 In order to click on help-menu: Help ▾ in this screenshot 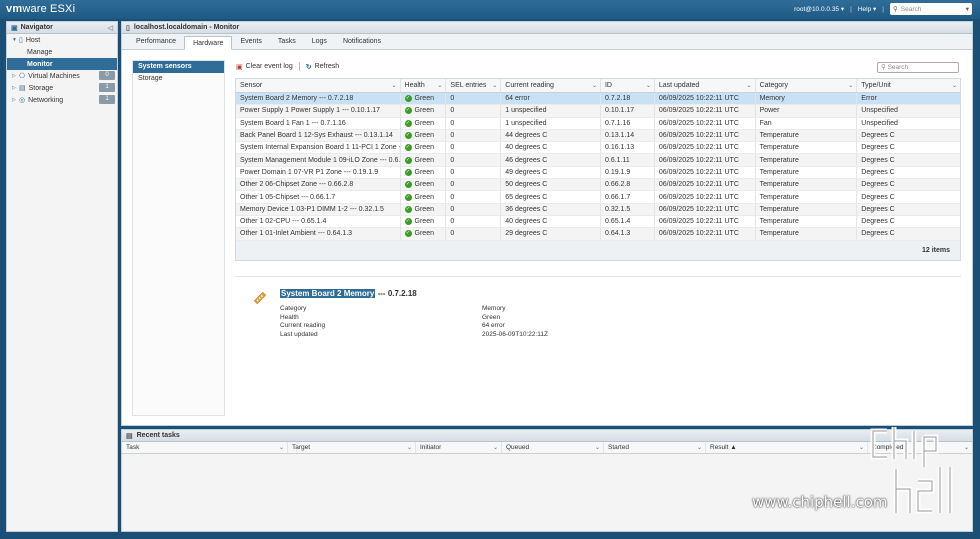, I will do `click(867, 9)`.